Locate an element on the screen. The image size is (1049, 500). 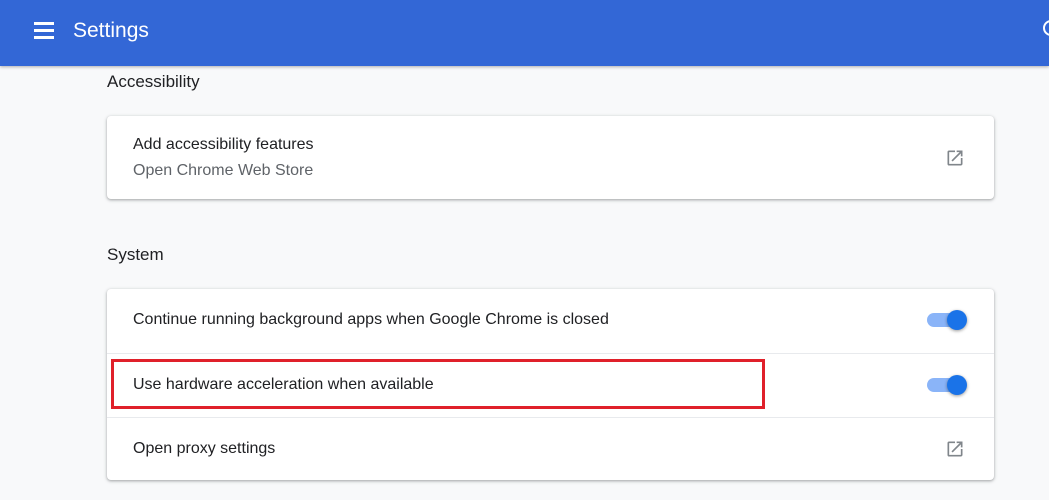
proxy-settings-row: Open proxy settings is located at coordinates (550, 449).